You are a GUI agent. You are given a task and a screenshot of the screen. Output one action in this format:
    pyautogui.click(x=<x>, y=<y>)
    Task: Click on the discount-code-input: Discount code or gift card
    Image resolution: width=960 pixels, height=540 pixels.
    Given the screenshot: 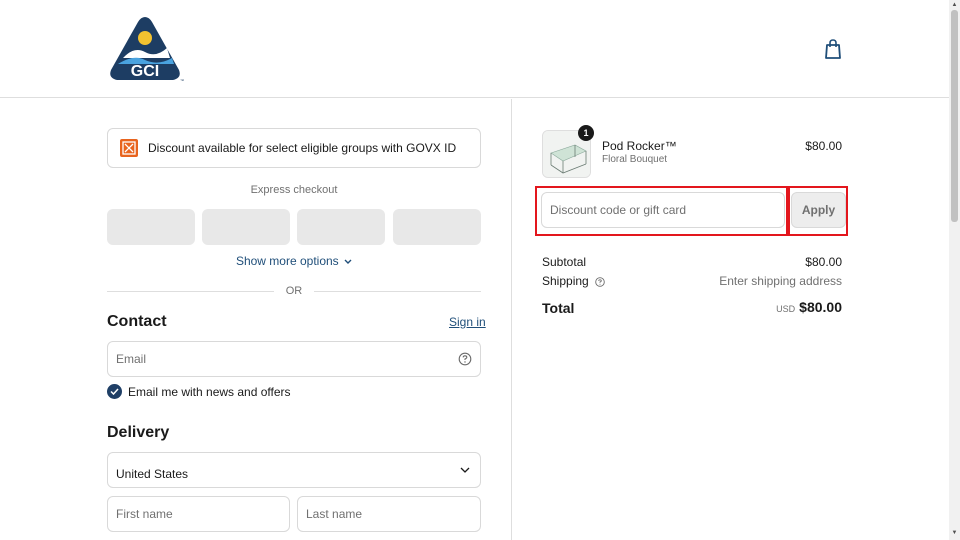 What is the action you would take?
    pyautogui.click(x=663, y=210)
    